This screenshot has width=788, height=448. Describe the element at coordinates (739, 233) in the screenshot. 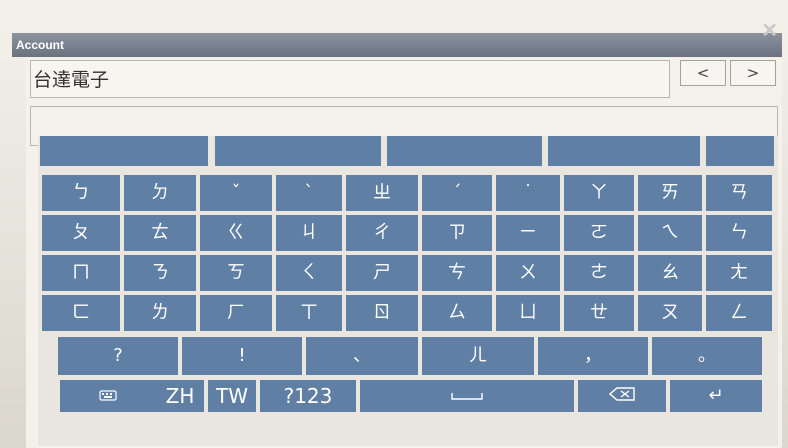

I see `key-en: ㄣ` at that location.